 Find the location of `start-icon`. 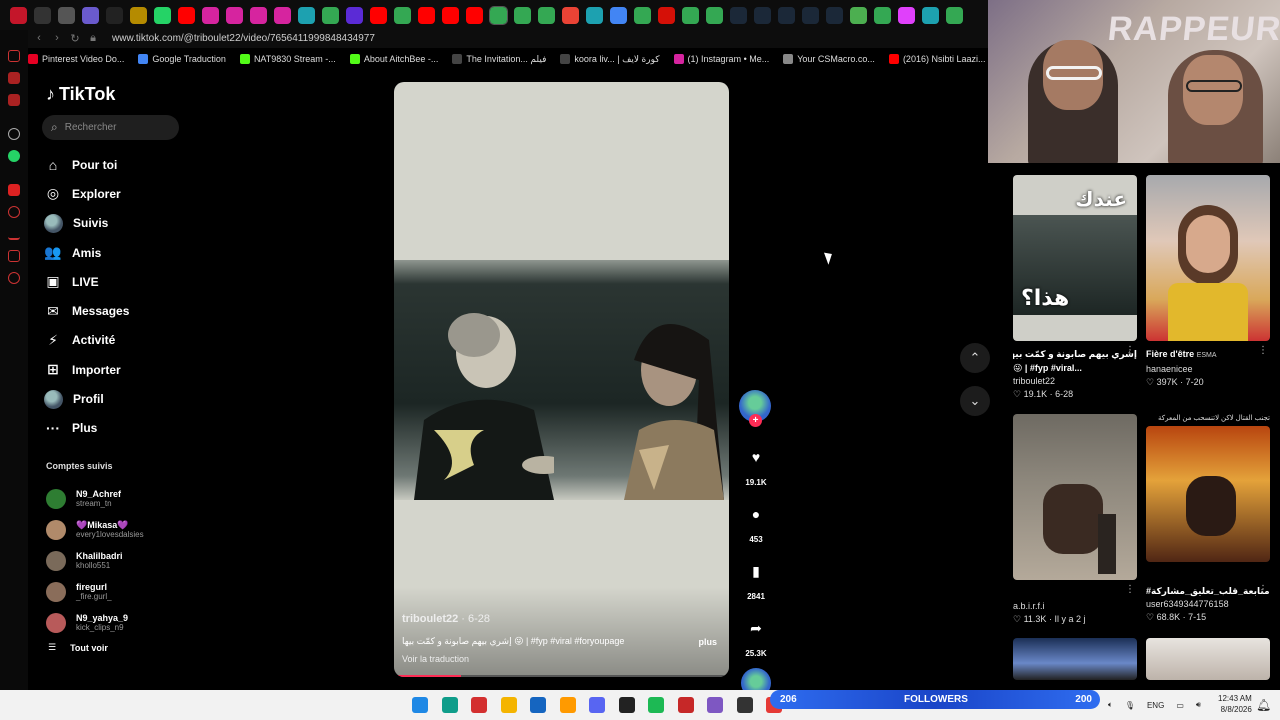

start-icon is located at coordinates (420, 705).